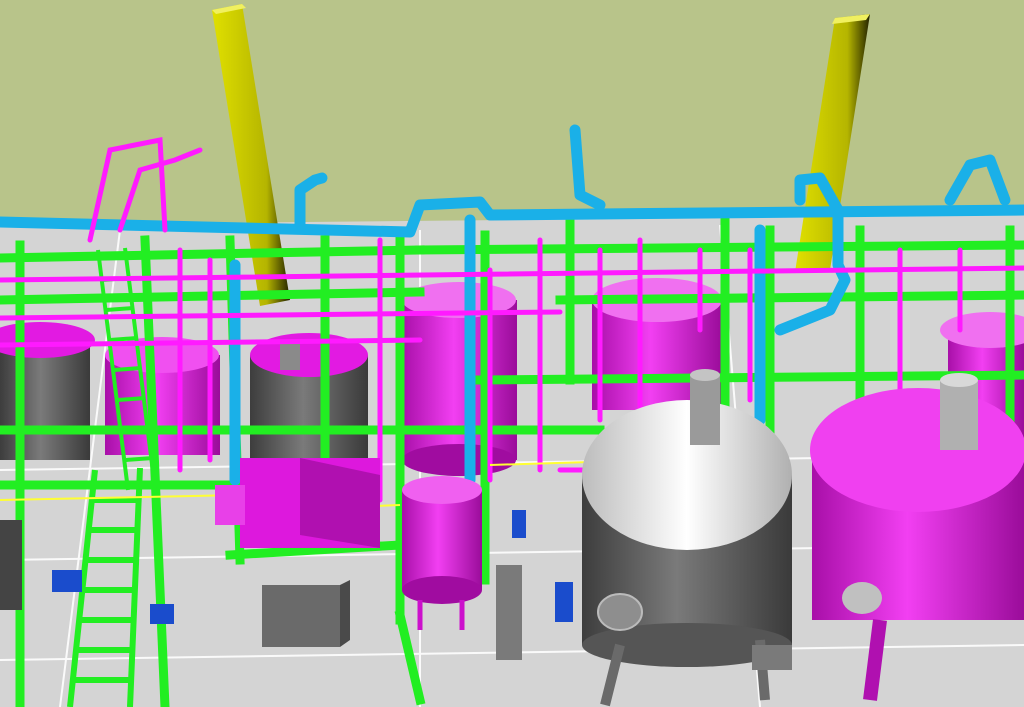 The image size is (1024, 707). What do you see at coordinates (309, 399) in the screenshot?
I see `tank-mid-grey` at bounding box center [309, 399].